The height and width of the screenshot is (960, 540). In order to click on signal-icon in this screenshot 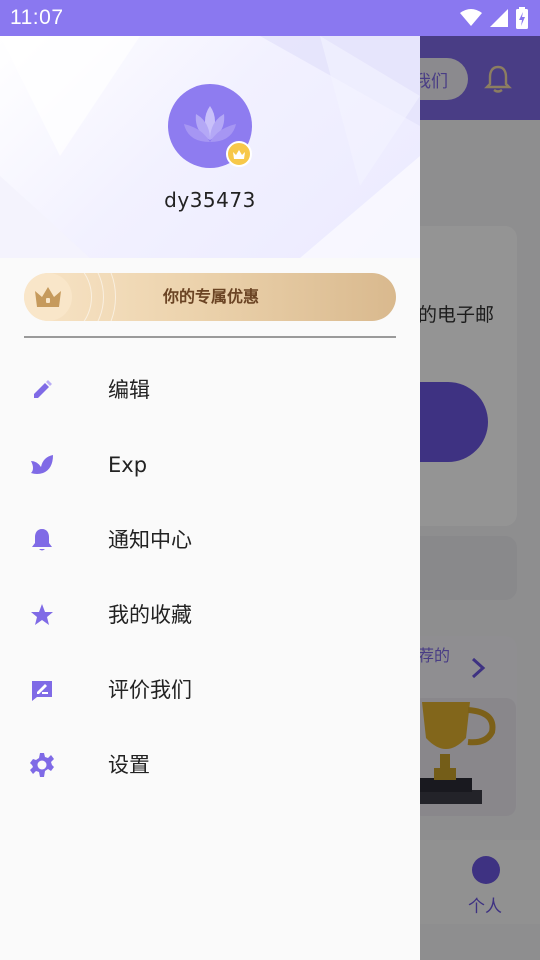, I will do `click(499, 18)`.